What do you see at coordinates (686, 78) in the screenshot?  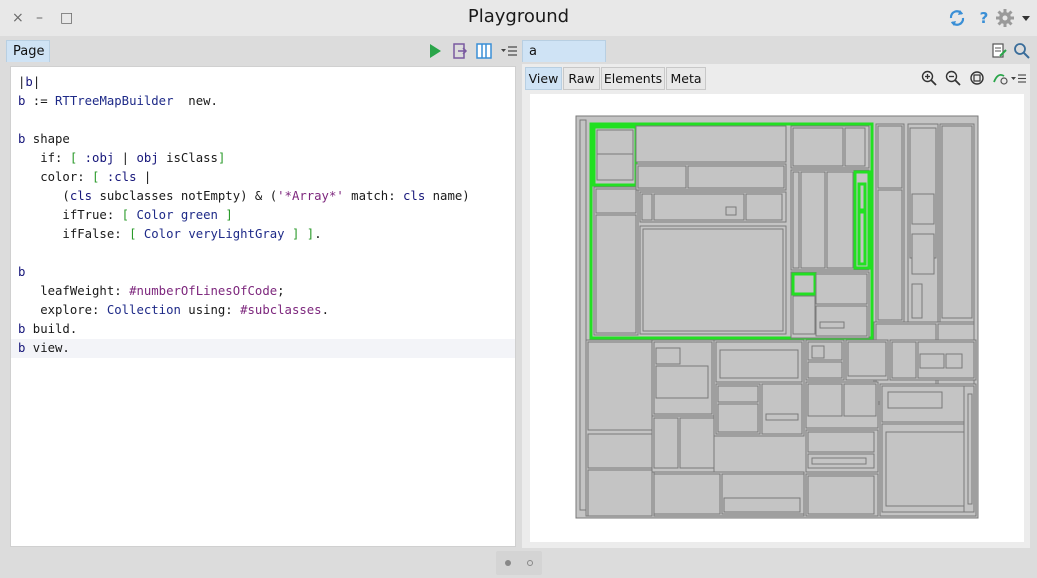 I see `subtab-meta: Meta` at bounding box center [686, 78].